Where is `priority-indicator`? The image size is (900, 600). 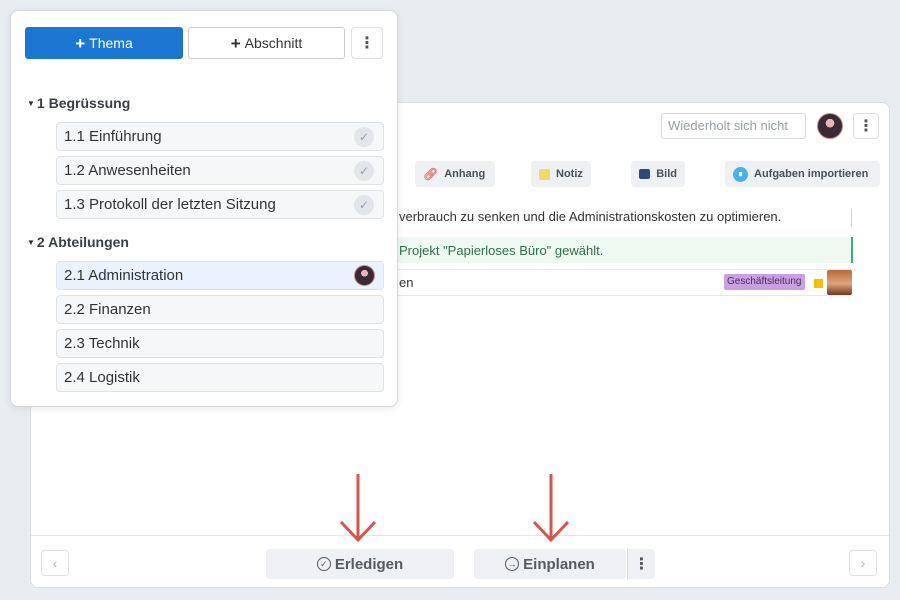 priority-indicator is located at coordinates (818, 283).